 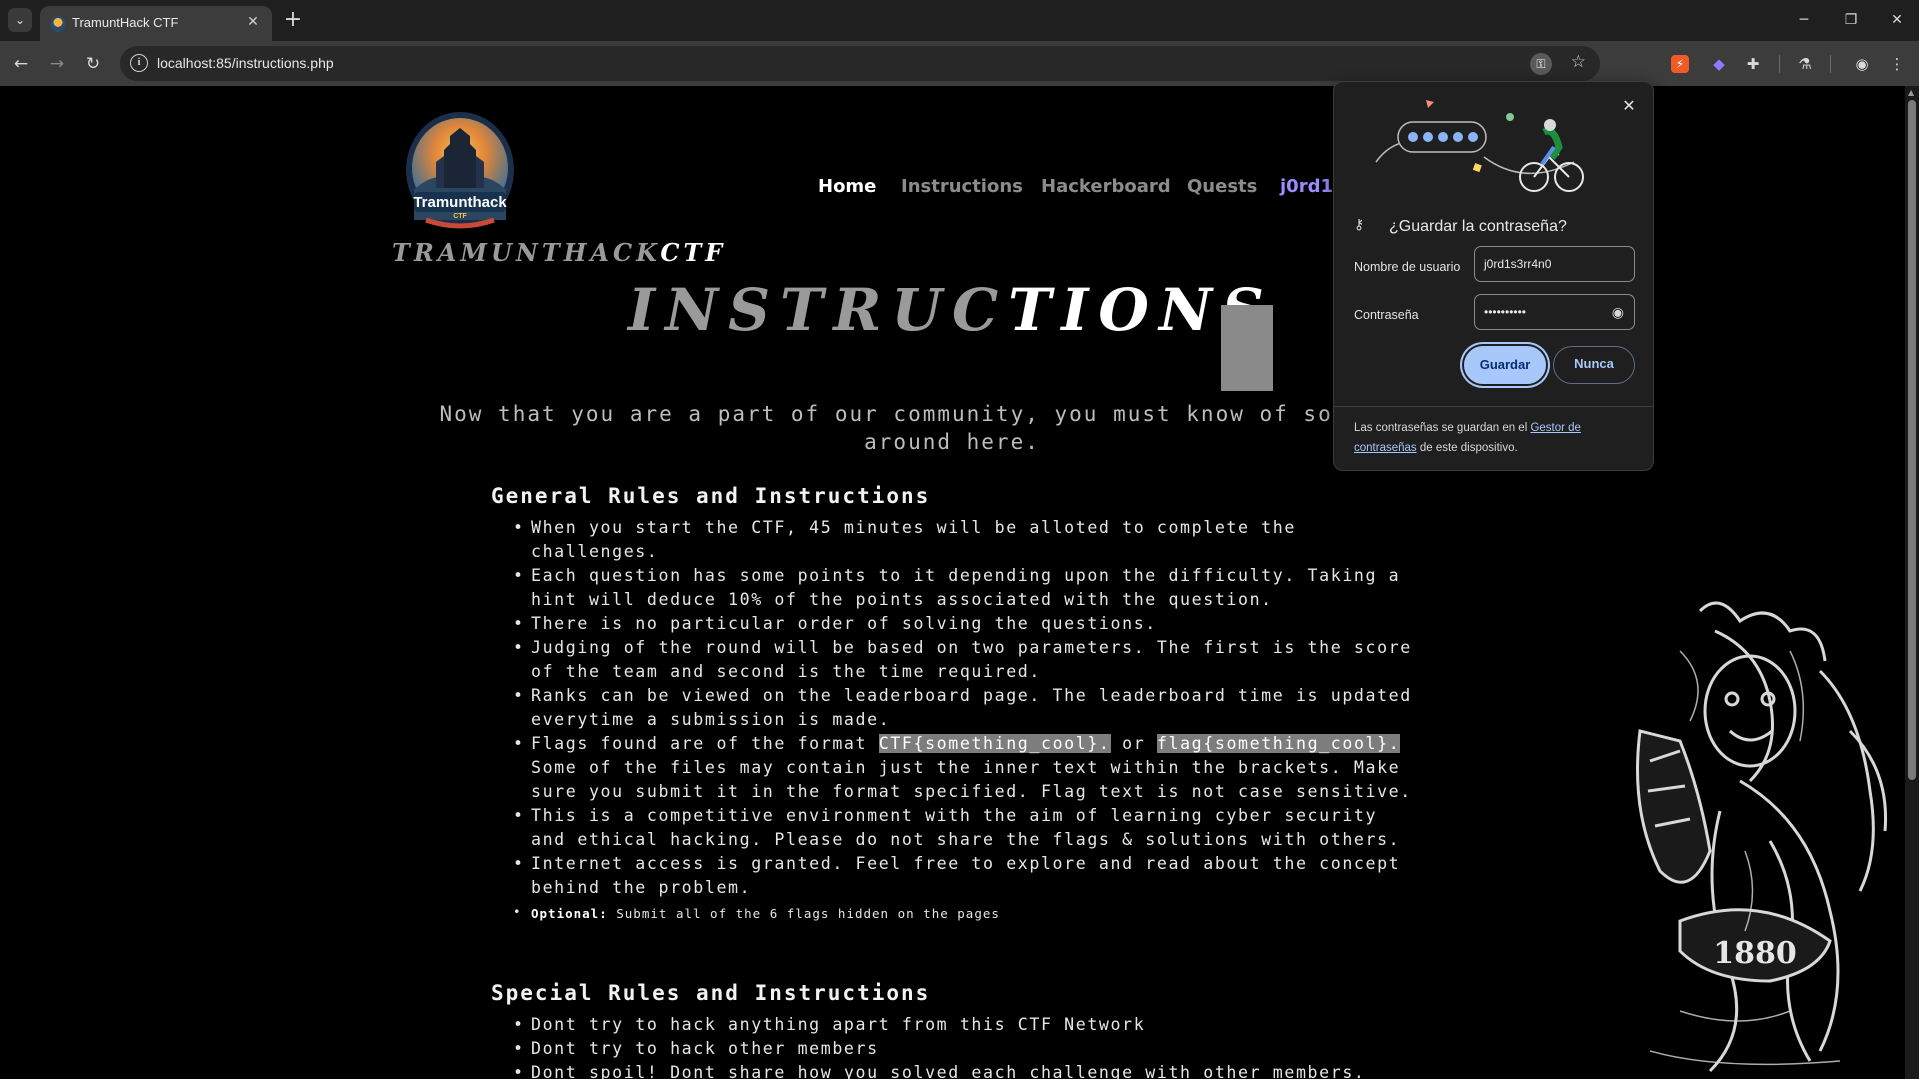 I want to click on browser-menu-kebab-icon: ⋮, so click(x=1897, y=64).